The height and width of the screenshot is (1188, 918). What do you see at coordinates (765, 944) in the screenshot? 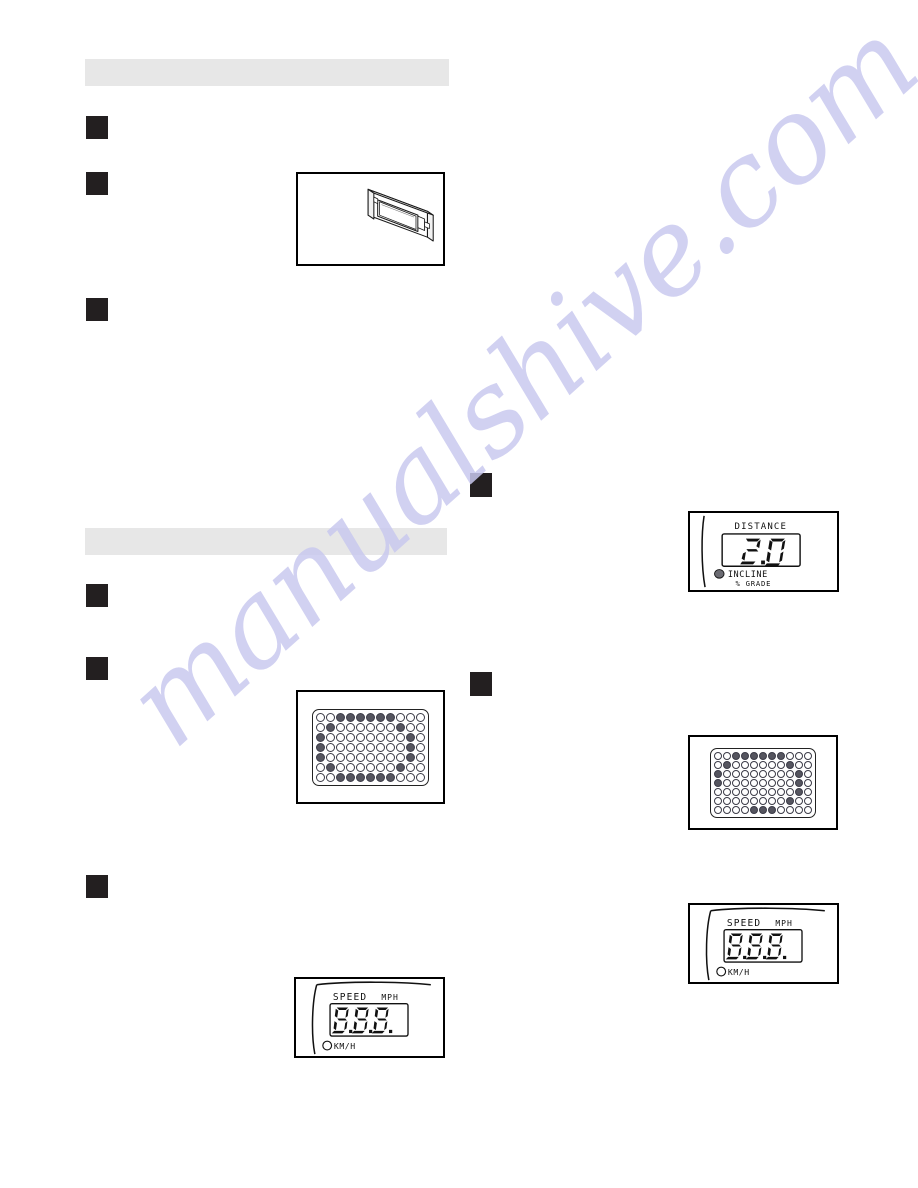
I see `speed-lcd-drawing-right: SPEED MPH KM/H` at bounding box center [765, 944].